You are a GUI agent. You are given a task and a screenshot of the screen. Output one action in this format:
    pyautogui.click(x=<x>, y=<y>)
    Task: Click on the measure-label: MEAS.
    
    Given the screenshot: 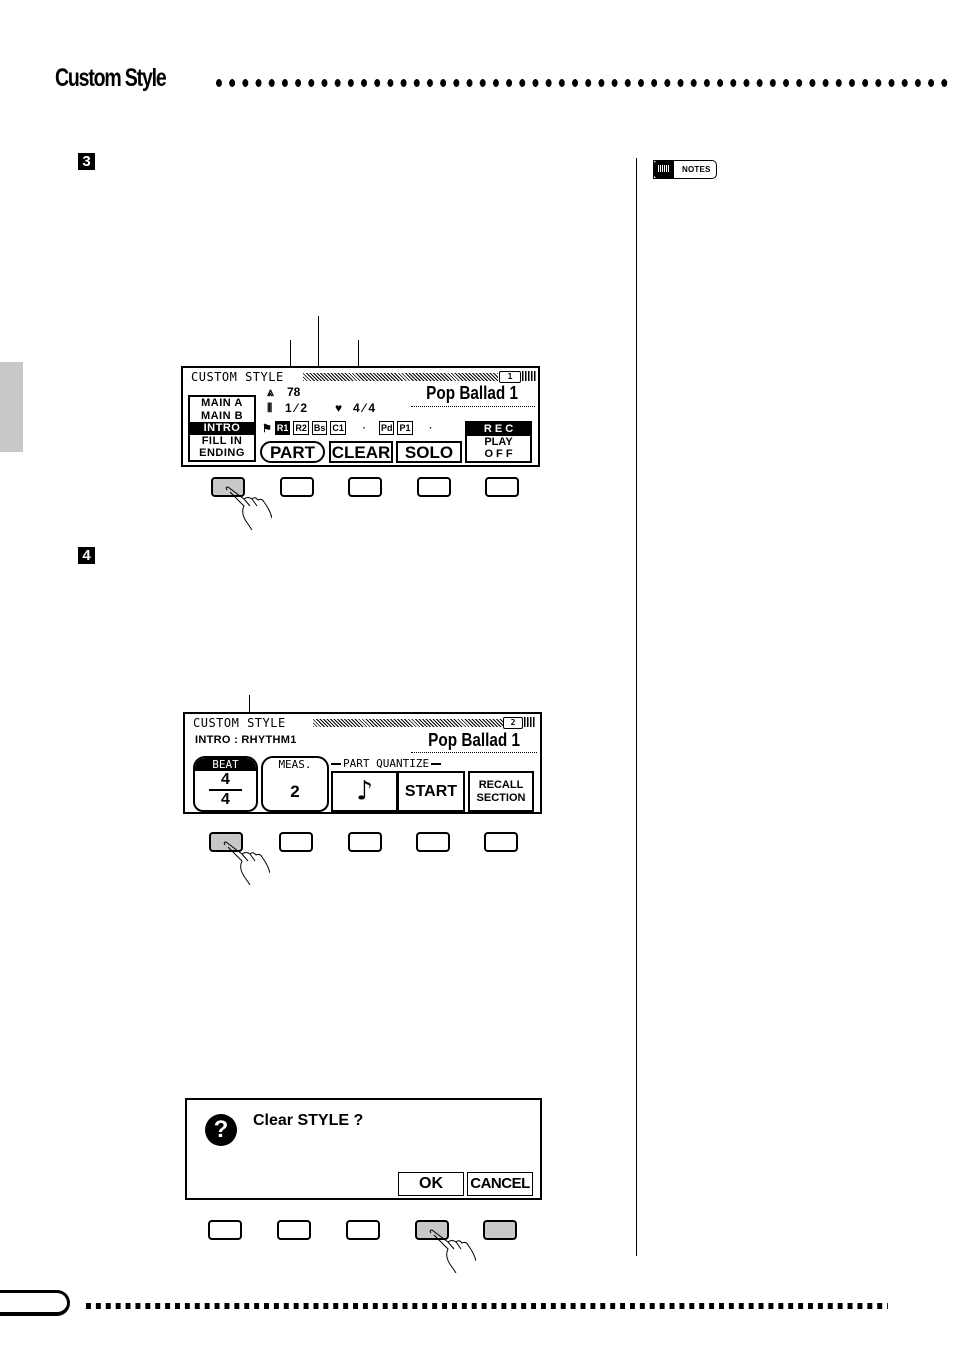 What is the action you would take?
    pyautogui.click(x=295, y=764)
    